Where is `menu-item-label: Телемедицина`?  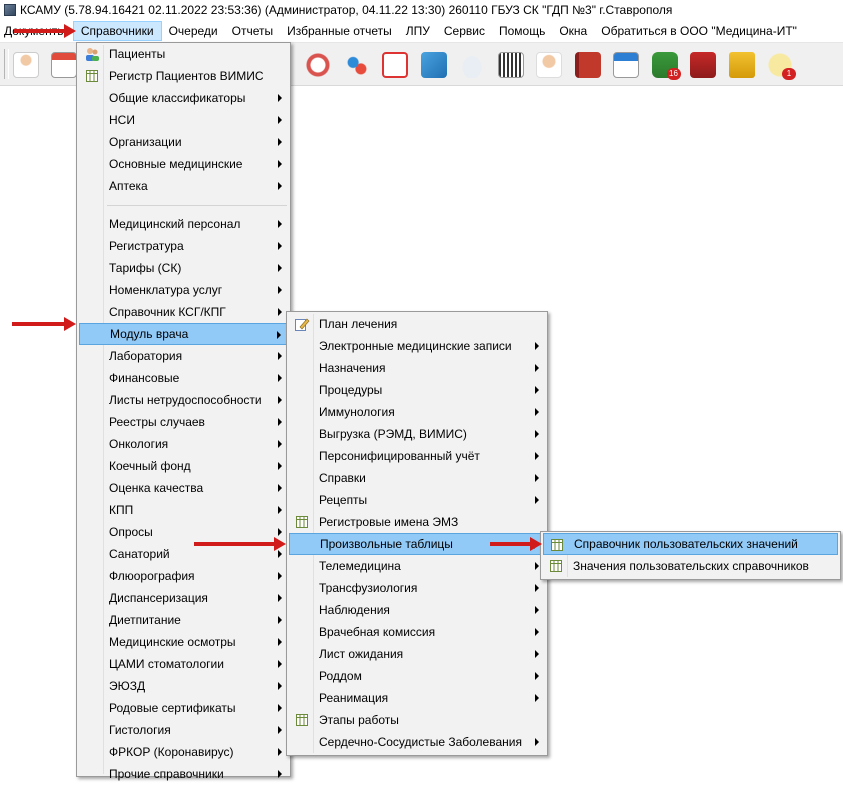
menu-item-label: Телемедицина is located at coordinates (360, 566).